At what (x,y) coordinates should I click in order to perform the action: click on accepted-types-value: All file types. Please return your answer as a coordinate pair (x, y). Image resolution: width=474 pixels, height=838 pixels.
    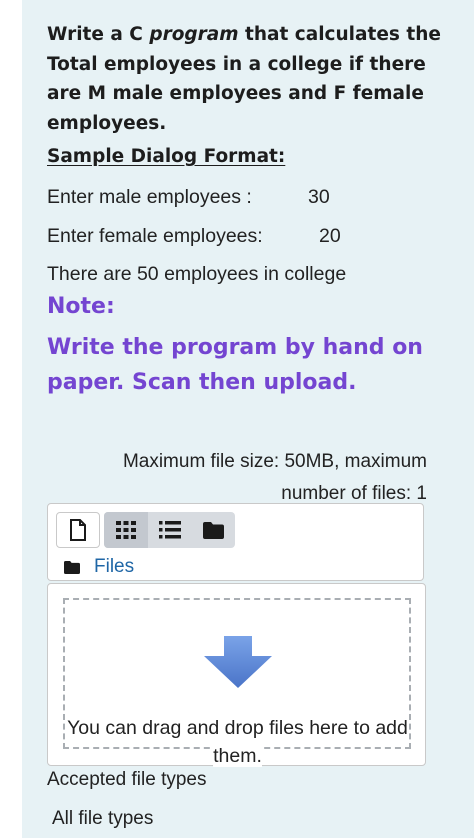
    Looking at the image, I should click on (103, 818).